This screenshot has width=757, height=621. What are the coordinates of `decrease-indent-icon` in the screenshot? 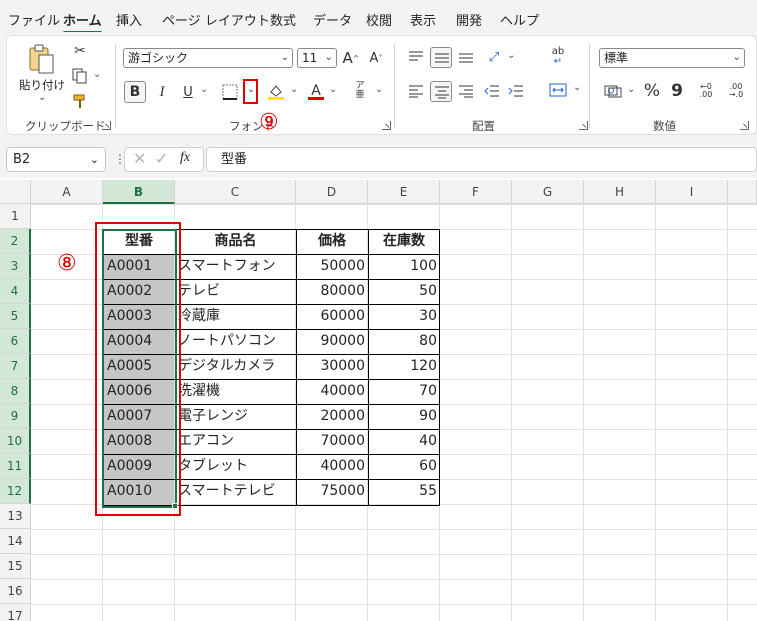 It's located at (492, 91).